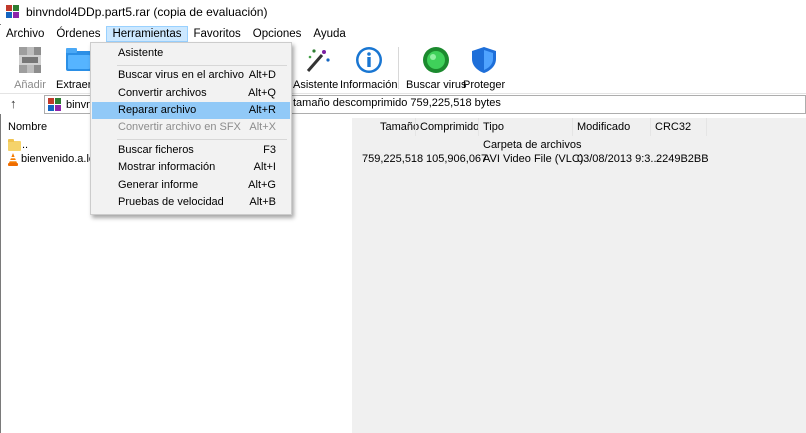 The height and width of the screenshot is (433, 806). Describe the element at coordinates (141, 53) in the screenshot. I see `menu-item-label: Asistente` at that location.